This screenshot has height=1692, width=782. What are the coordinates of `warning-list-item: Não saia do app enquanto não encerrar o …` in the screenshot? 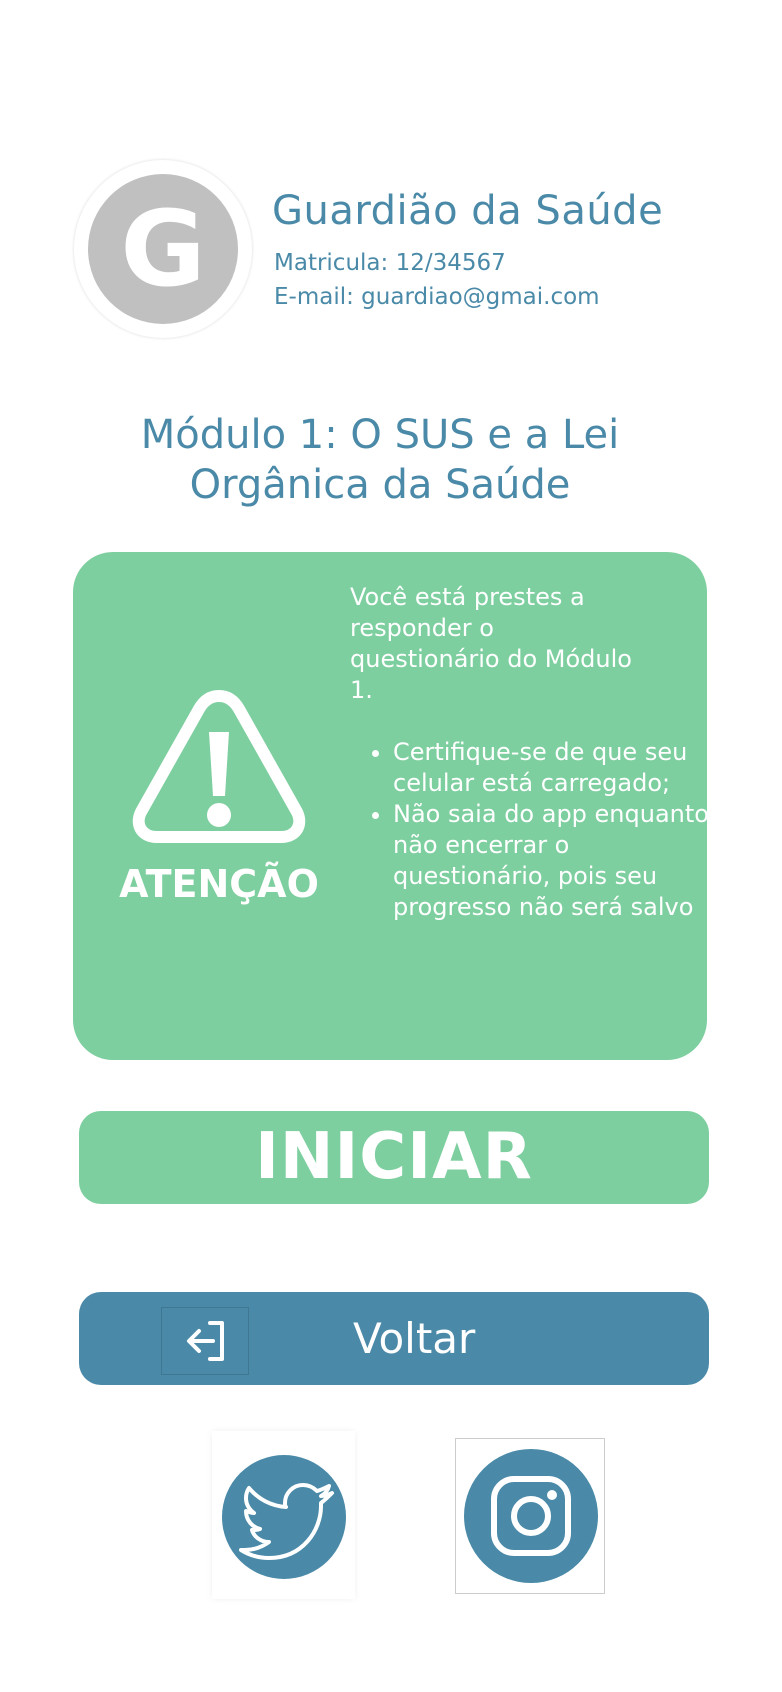 It's located at (563, 861).